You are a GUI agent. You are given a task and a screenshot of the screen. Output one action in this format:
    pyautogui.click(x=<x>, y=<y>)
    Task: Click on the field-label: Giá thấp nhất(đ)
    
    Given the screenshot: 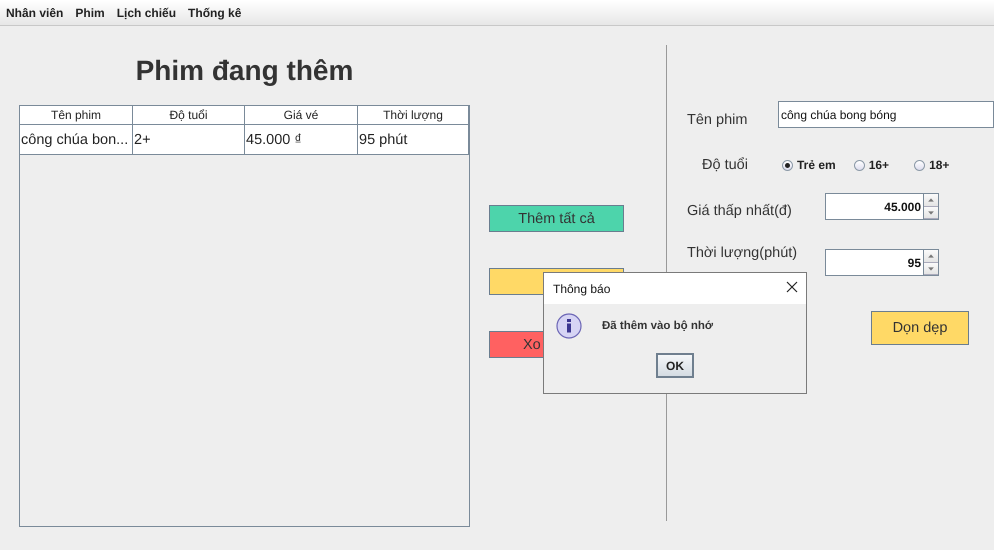 What is the action you would take?
    pyautogui.click(x=740, y=210)
    